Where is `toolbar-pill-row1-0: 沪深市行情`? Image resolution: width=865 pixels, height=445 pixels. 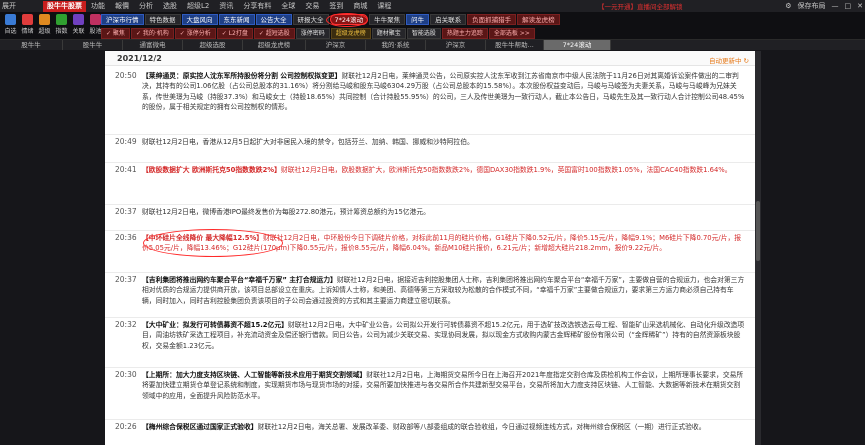 toolbar-pill-row1-0: 沪深市行情 is located at coordinates (122, 19).